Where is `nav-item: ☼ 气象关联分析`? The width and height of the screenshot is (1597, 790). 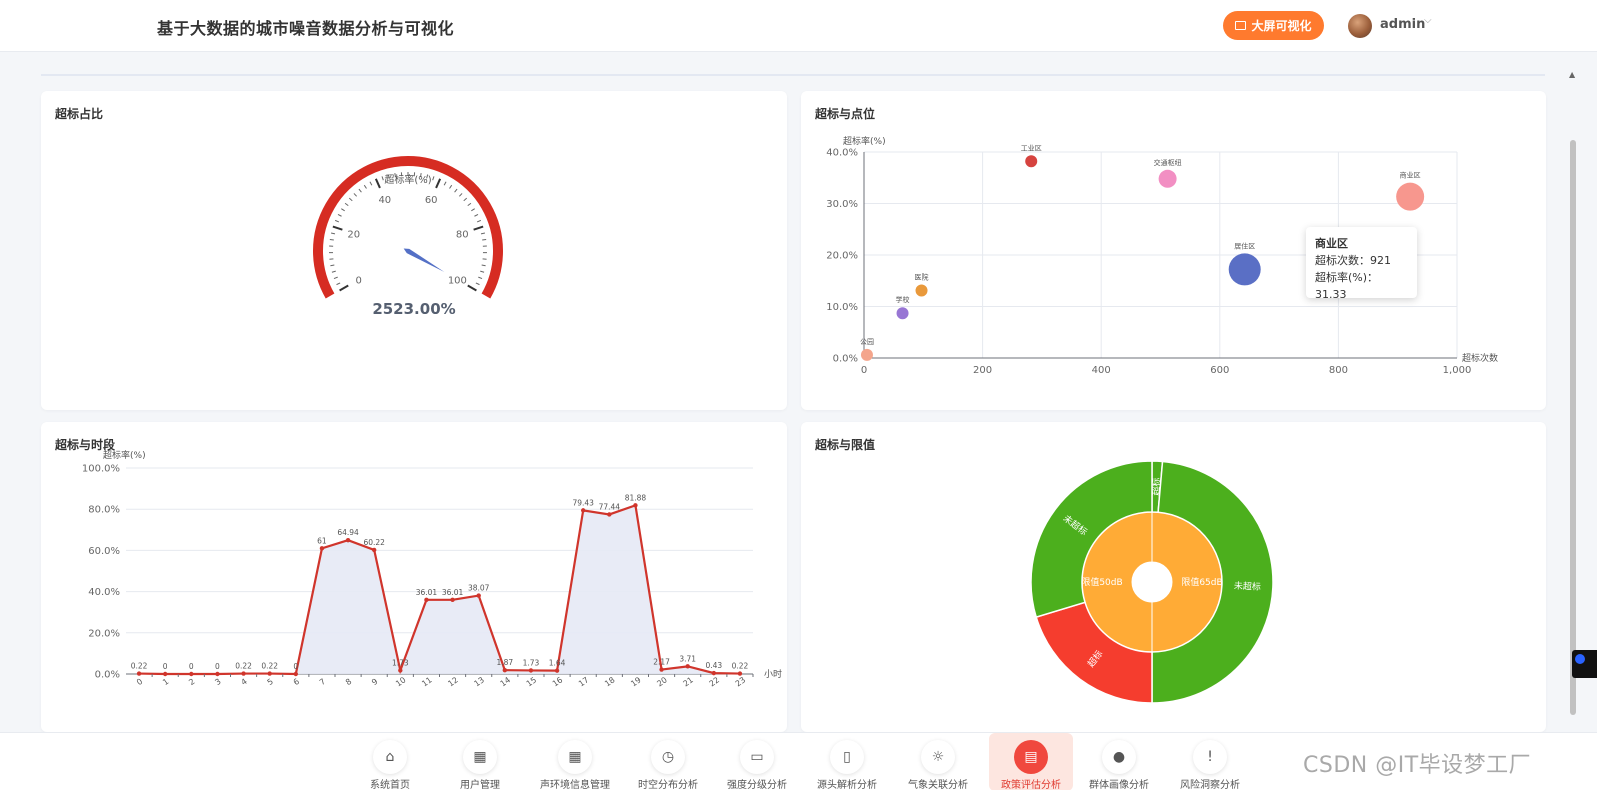
nav-item: ☼ 气象关联分析 is located at coordinates (938, 761).